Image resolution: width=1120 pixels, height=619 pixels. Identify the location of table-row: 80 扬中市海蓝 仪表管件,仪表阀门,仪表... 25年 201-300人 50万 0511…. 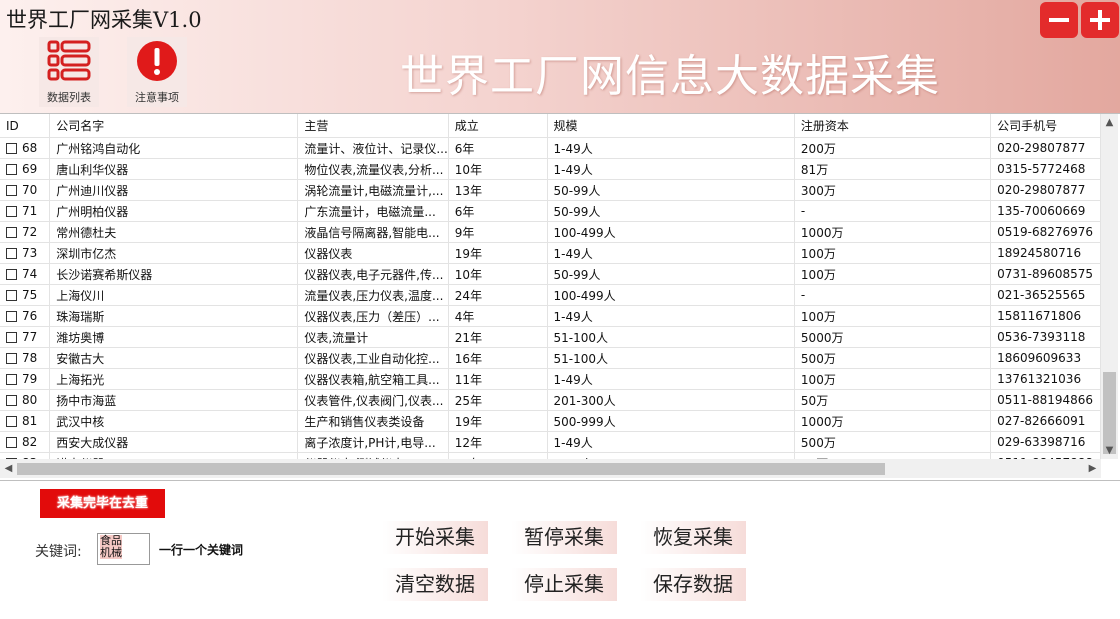
(550, 400).